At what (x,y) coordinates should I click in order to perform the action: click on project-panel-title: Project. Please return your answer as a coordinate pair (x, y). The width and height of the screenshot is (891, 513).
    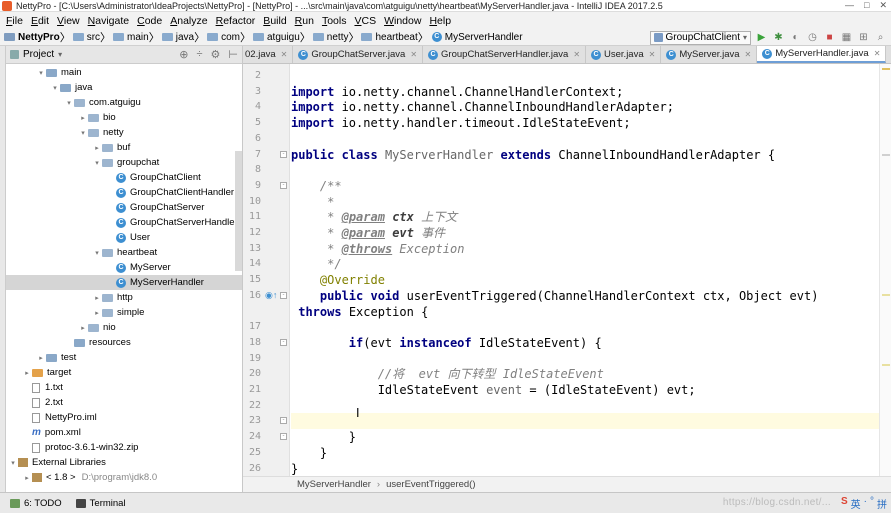
    Looking at the image, I should click on (38, 54).